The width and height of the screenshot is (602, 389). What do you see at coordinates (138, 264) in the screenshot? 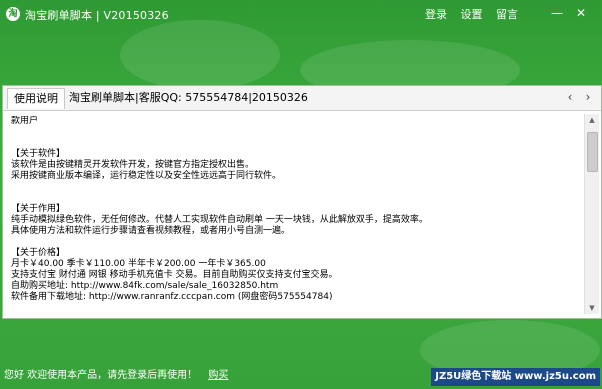
I see `text-line: 月卡￥40.00 季卡￥110.00 半年卡￥200.00 一年卡￥365.00` at bounding box center [138, 264].